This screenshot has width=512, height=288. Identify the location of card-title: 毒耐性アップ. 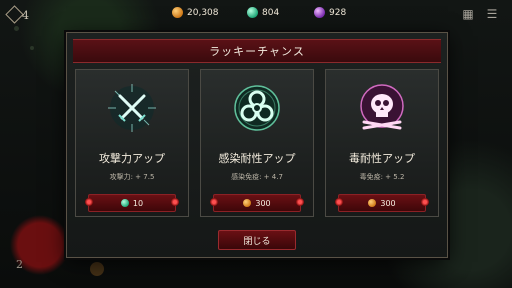
(382, 158).